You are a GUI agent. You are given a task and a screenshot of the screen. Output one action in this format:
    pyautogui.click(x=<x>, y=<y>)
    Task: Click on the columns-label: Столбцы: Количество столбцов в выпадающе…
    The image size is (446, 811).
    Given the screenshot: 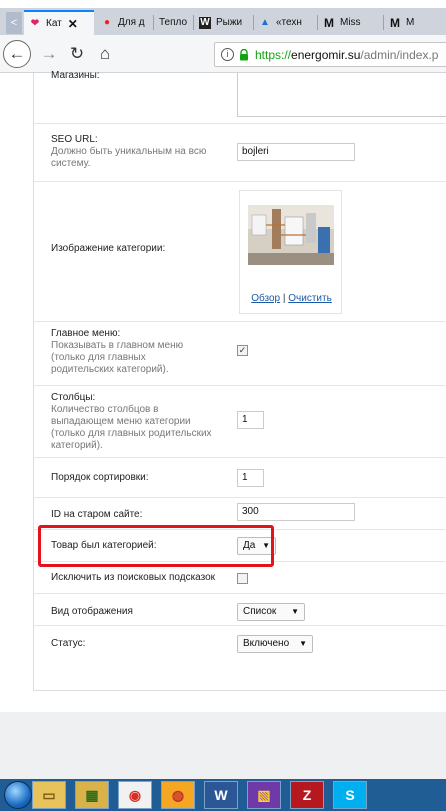 What is the action you would take?
    pyautogui.click(x=136, y=422)
    